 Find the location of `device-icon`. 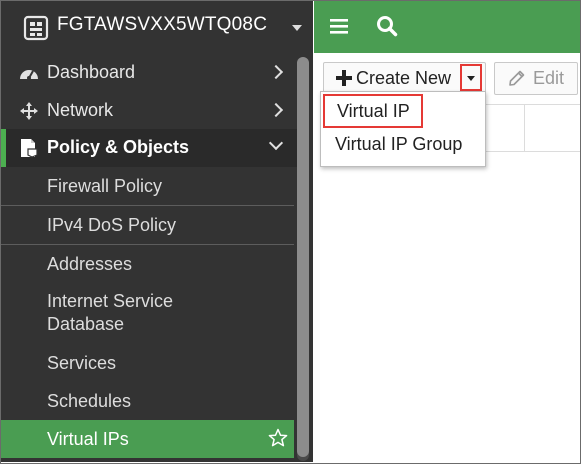

device-icon is located at coordinates (36, 28).